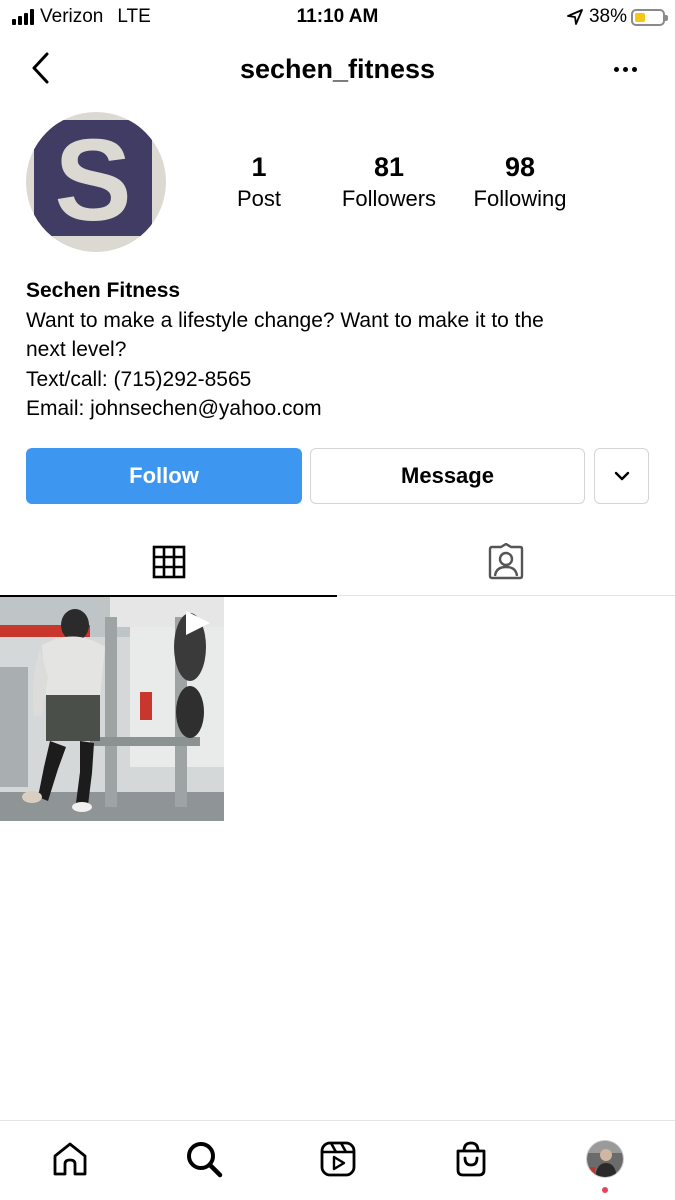  I want to click on bio-phone: Text/call: (715)292-8565, so click(336, 380).